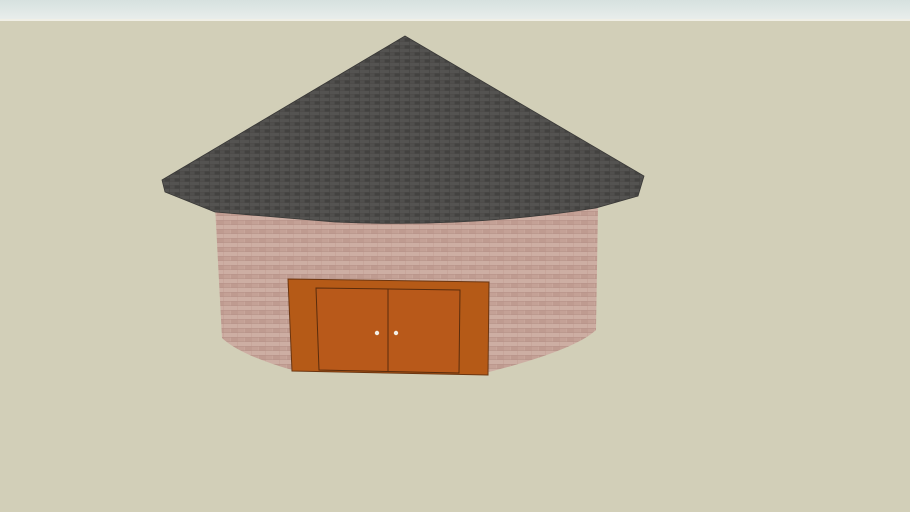 The height and width of the screenshot is (512, 910). Describe the element at coordinates (396, 333) in the screenshot. I see `door-knob-right` at that location.